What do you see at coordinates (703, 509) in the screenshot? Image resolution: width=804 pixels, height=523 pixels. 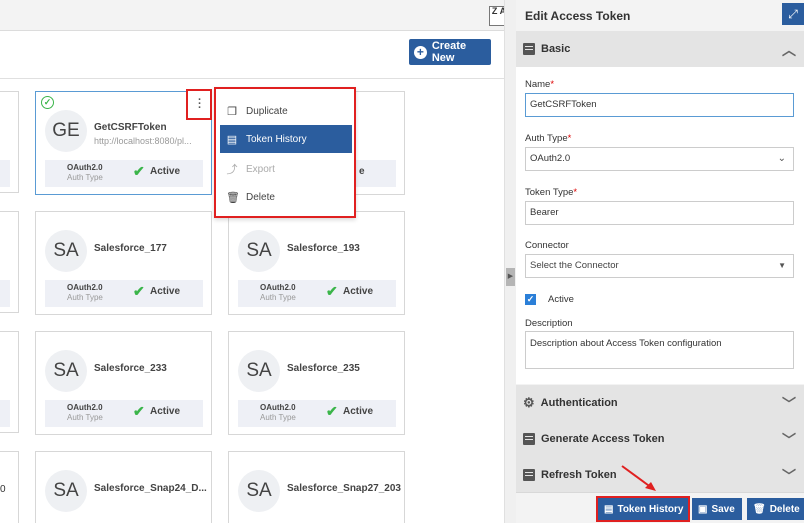 I see `save-icon: ▣` at bounding box center [703, 509].